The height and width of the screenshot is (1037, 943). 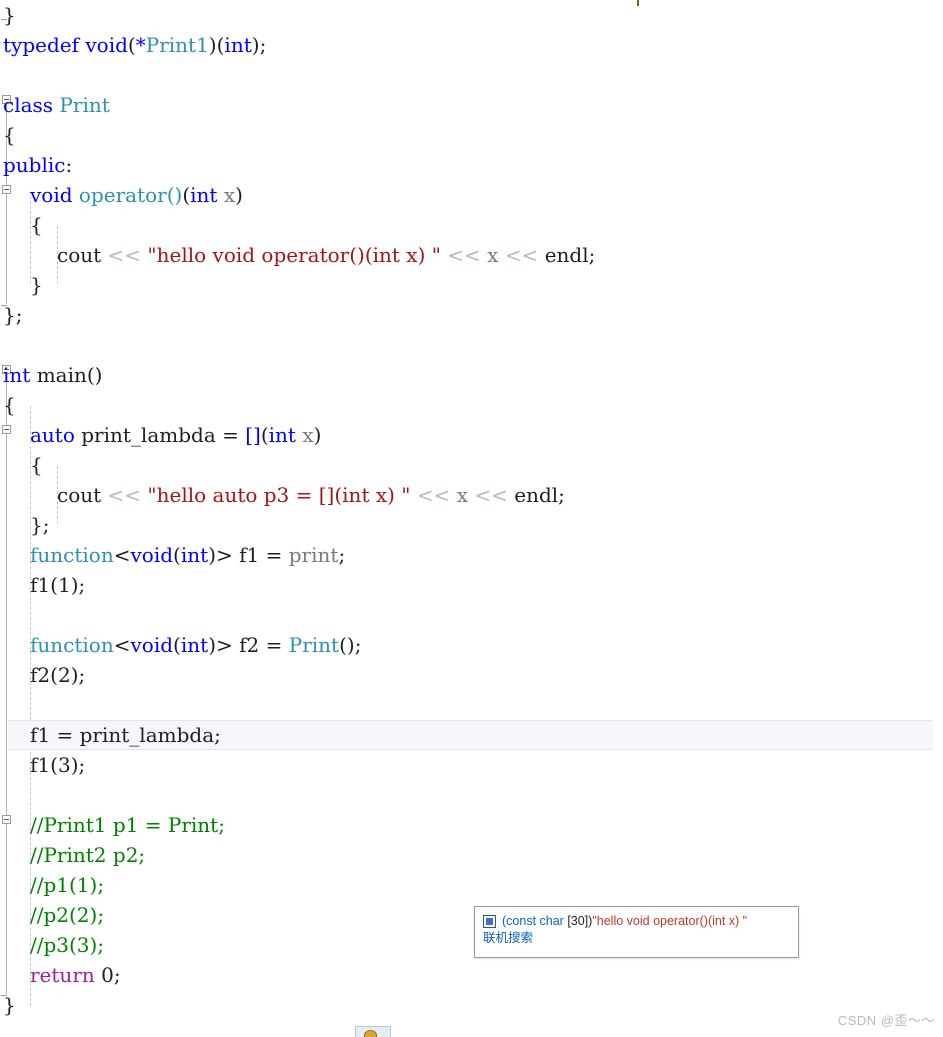 I want to click on code-line: f2(2);, so click(x=57, y=675).